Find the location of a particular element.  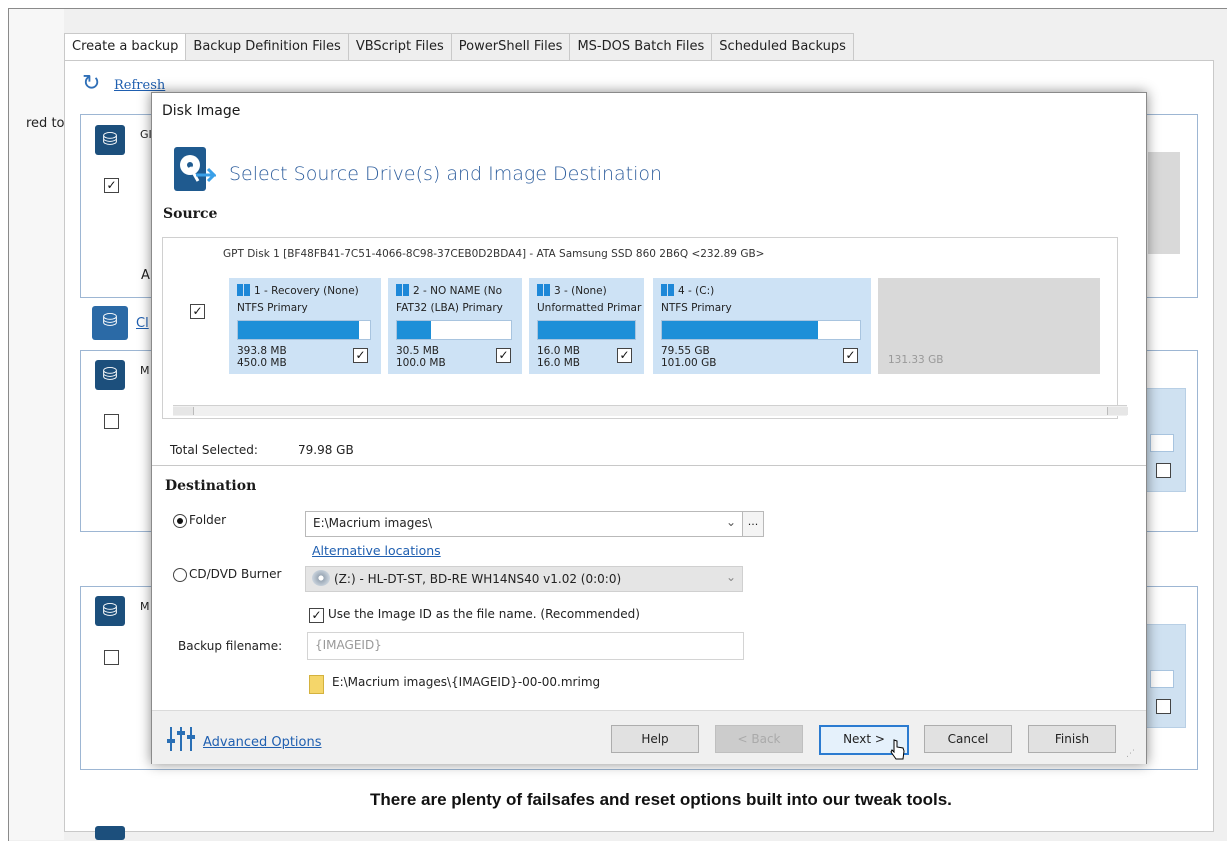

unallocated-size: 131.33 GB is located at coordinates (916, 360).